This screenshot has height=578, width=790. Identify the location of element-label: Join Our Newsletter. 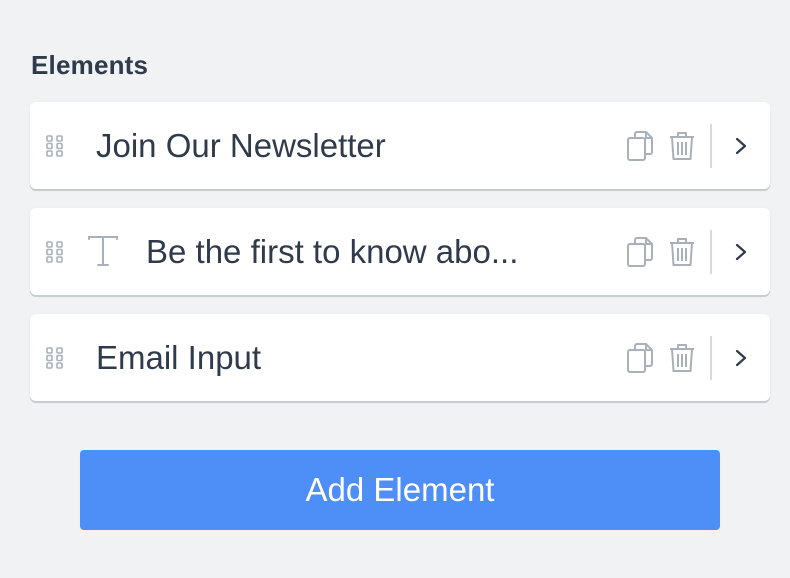
(241, 145).